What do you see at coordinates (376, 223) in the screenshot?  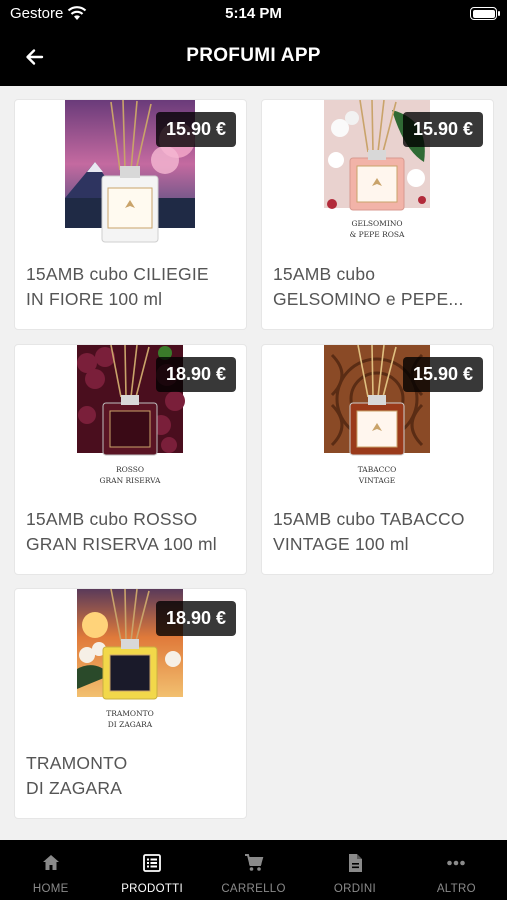 I see `bottle-caption: GELSOMINO` at bounding box center [376, 223].